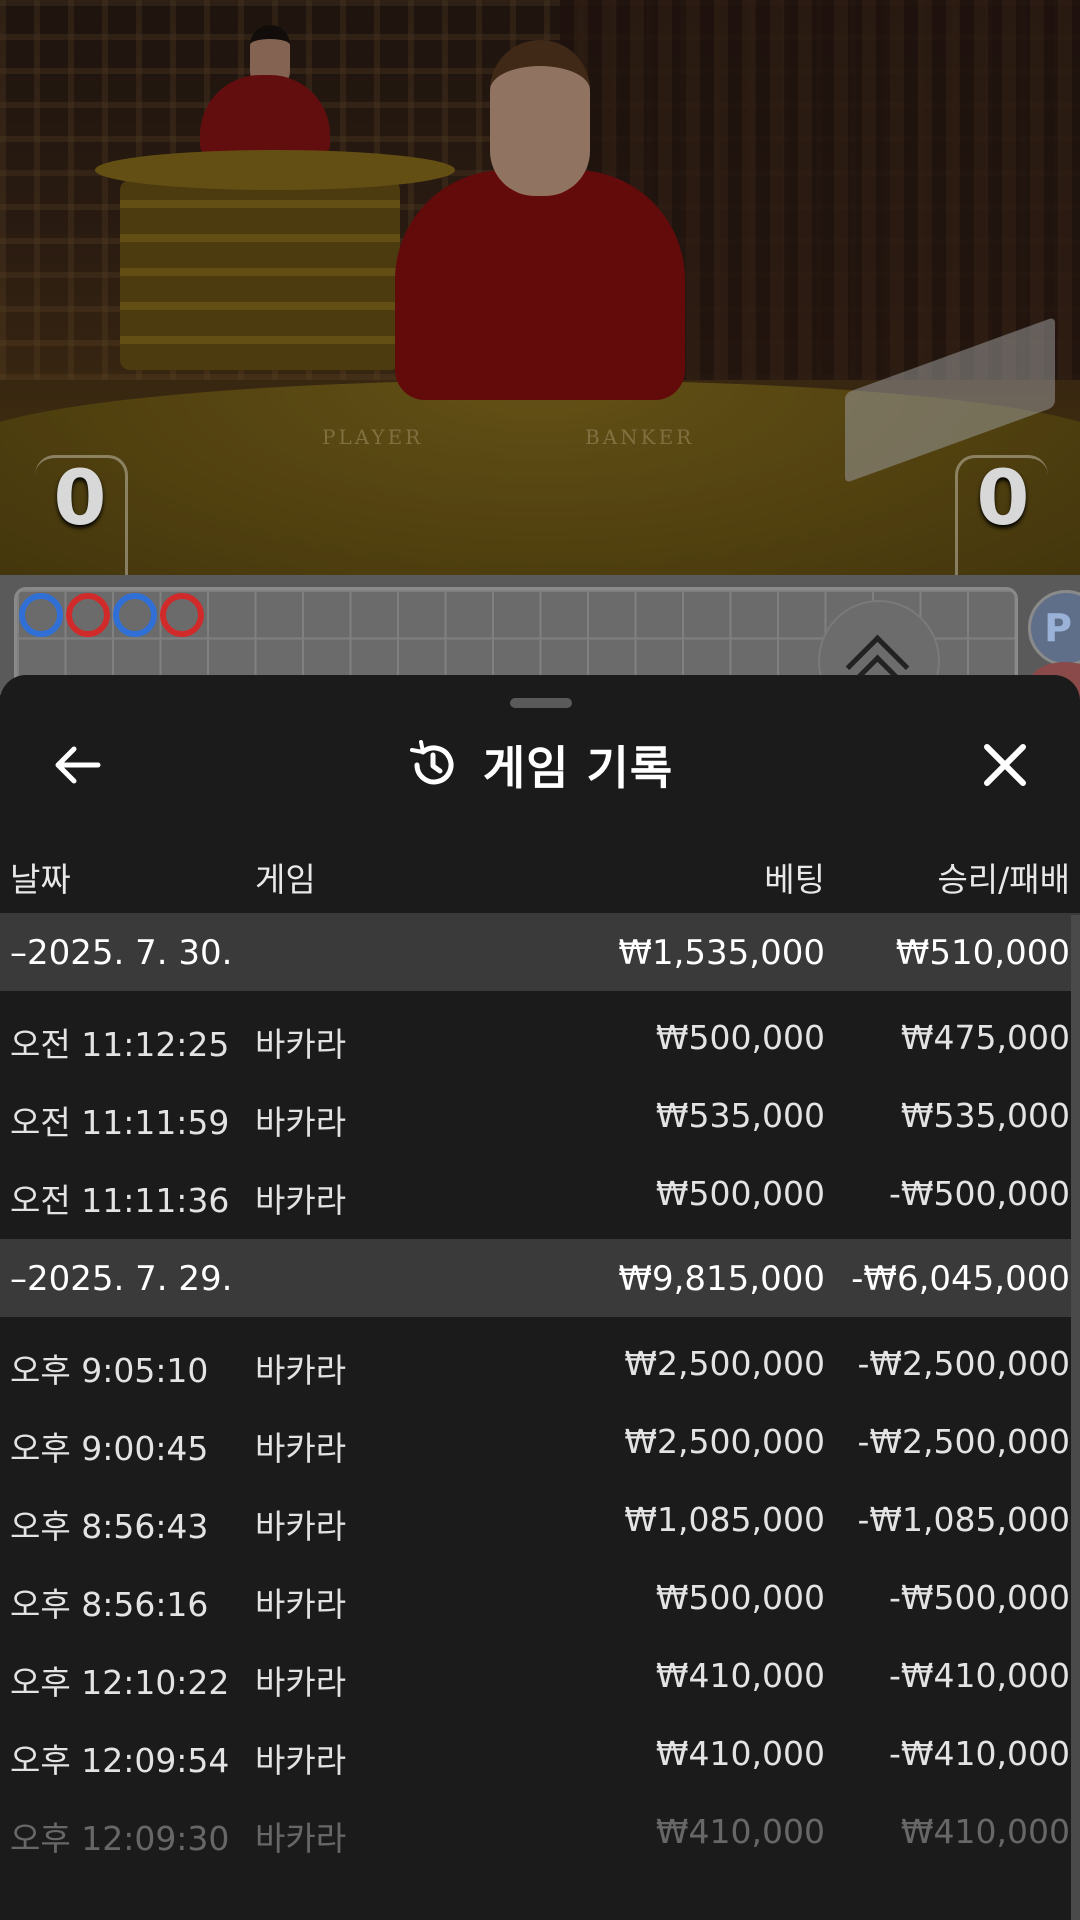  Describe the element at coordinates (1001, 515) in the screenshot. I see `banker-score: 0` at that location.